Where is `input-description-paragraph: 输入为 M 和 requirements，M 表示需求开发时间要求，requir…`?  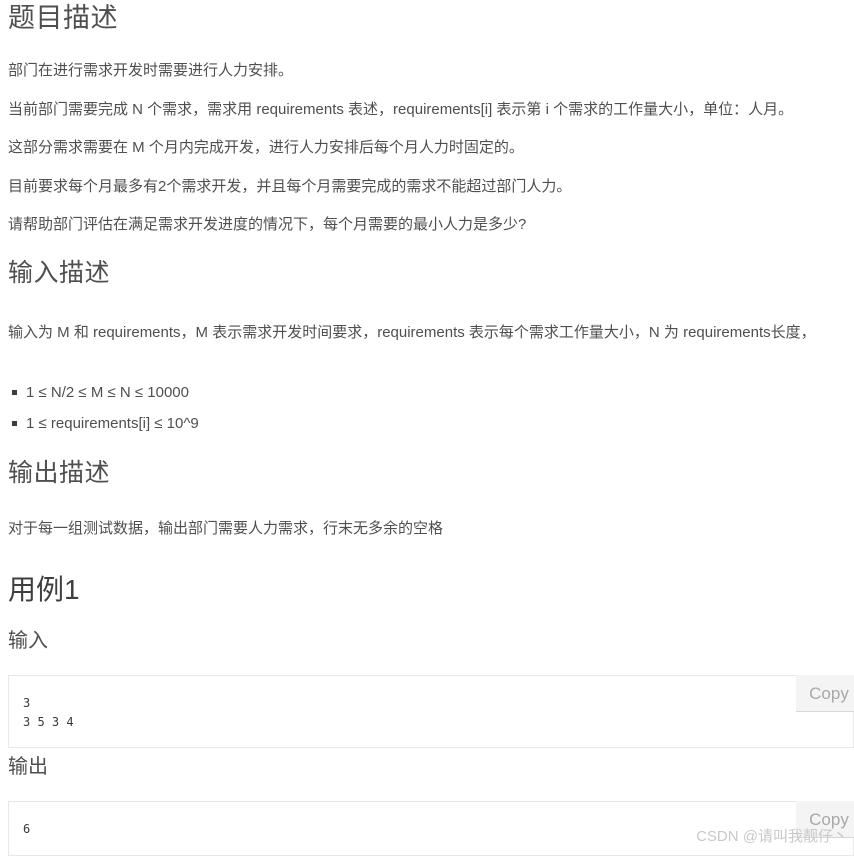 input-description-paragraph: 输入为 M 和 requirements，M 表示需求开发时间要求，requir… is located at coordinates (412, 332).